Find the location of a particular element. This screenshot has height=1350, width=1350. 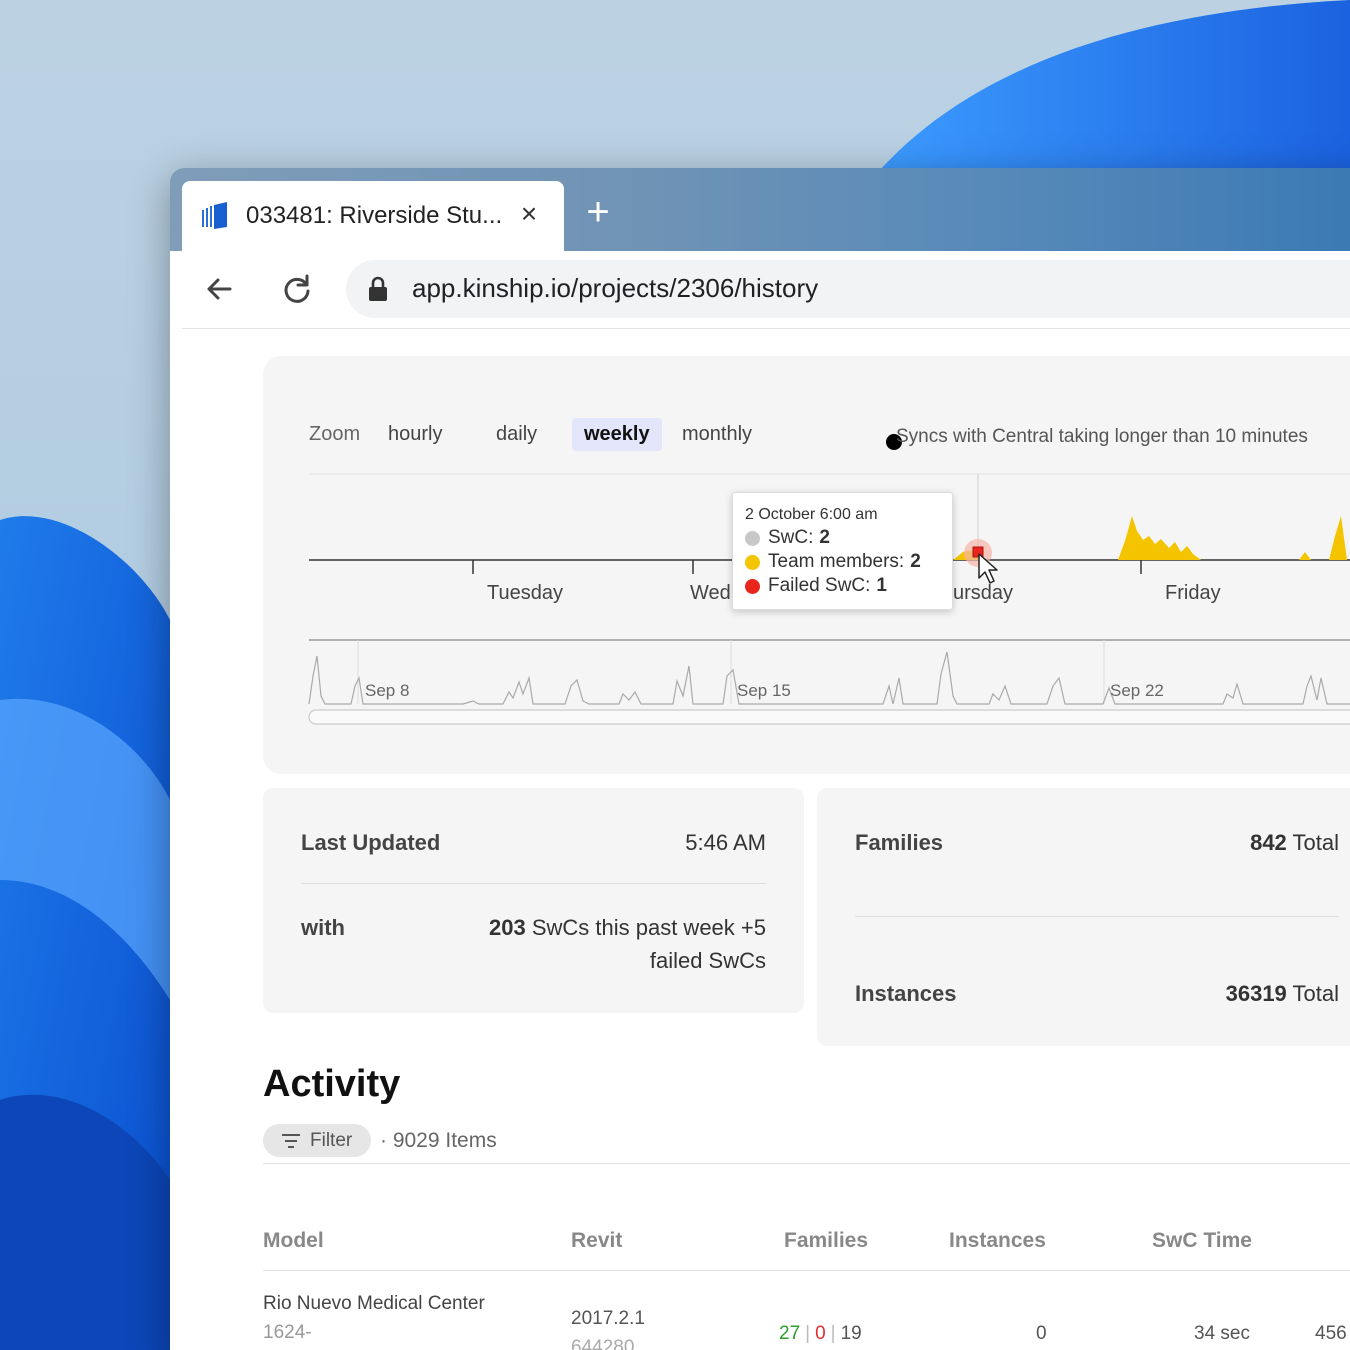

items-count: · 9029 Items is located at coordinates (438, 1140).